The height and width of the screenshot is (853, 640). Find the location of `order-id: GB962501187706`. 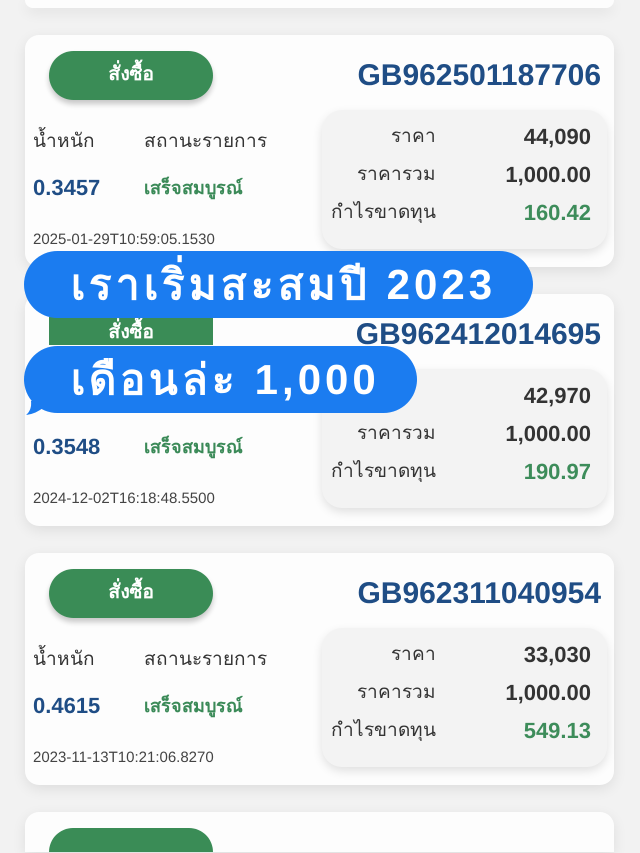

order-id: GB962501187706 is located at coordinates (479, 75).